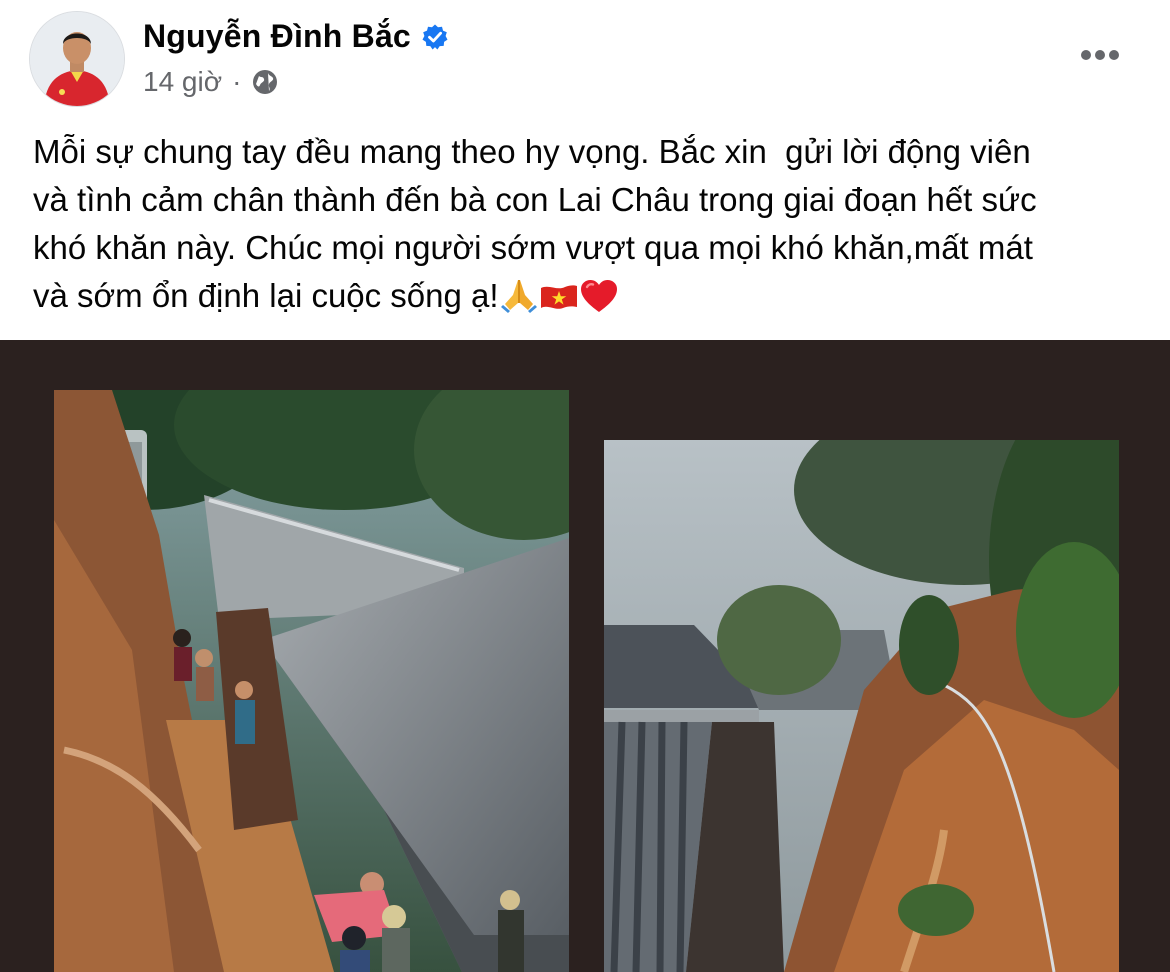  What do you see at coordinates (599, 302) in the screenshot?
I see `red-heart-icon` at bounding box center [599, 302].